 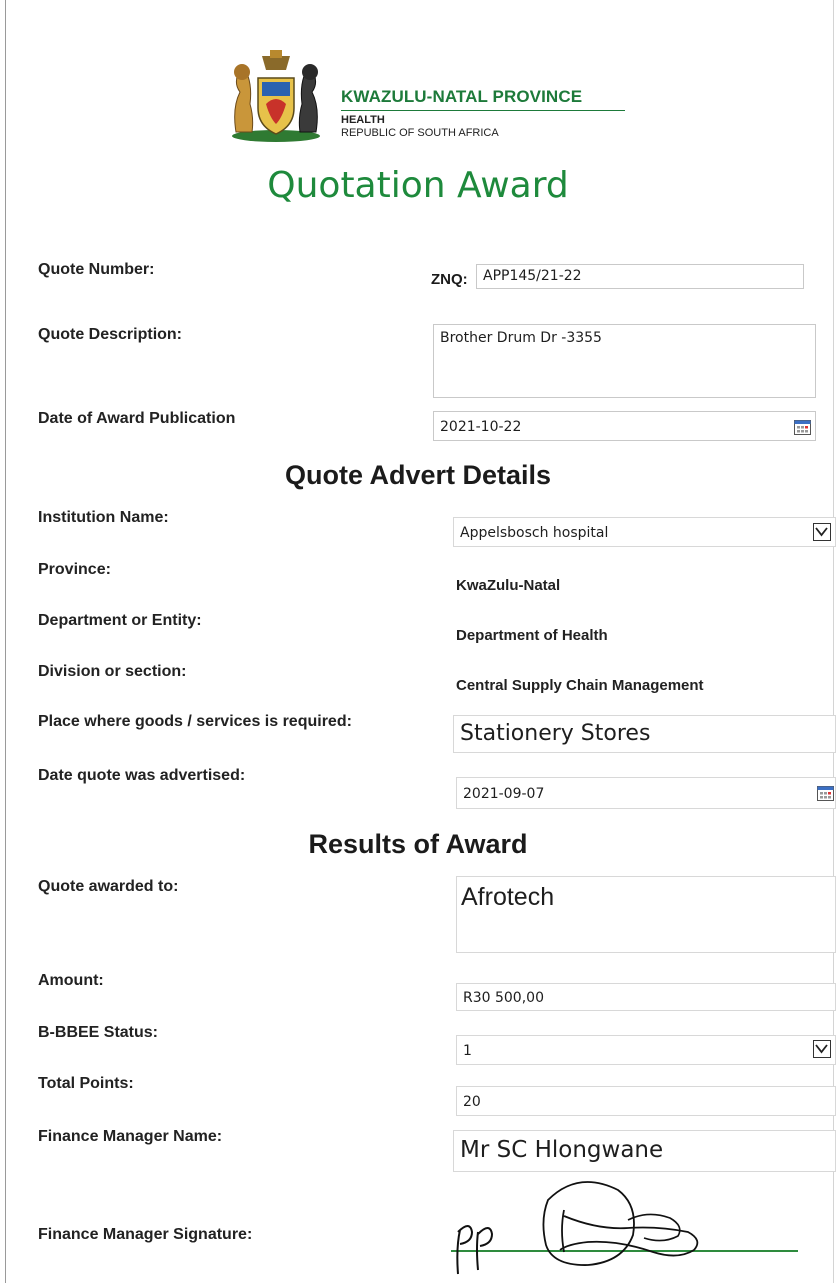 What do you see at coordinates (137, 418) in the screenshot?
I see `award-date-label: Date of Award Publication` at bounding box center [137, 418].